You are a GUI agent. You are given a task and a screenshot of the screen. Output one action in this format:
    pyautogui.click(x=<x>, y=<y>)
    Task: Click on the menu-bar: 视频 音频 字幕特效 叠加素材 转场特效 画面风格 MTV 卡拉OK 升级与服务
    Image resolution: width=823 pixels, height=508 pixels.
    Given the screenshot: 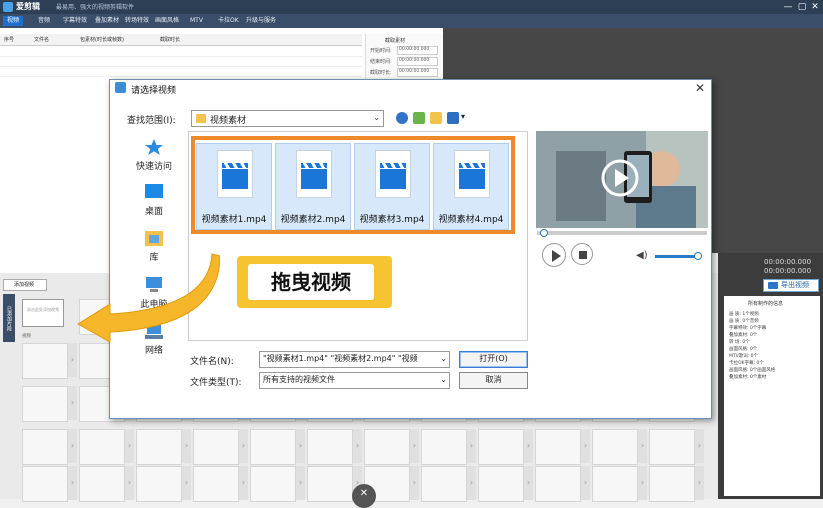 What is the action you would take?
    pyautogui.click(x=411, y=21)
    